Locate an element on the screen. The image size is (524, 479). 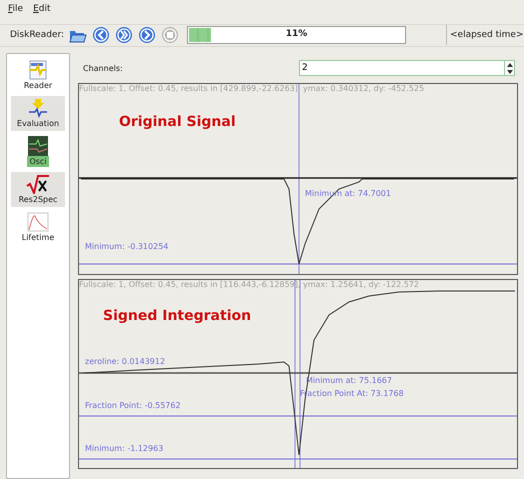
sidebar-label: Res2Spec is located at coordinates (38, 199).